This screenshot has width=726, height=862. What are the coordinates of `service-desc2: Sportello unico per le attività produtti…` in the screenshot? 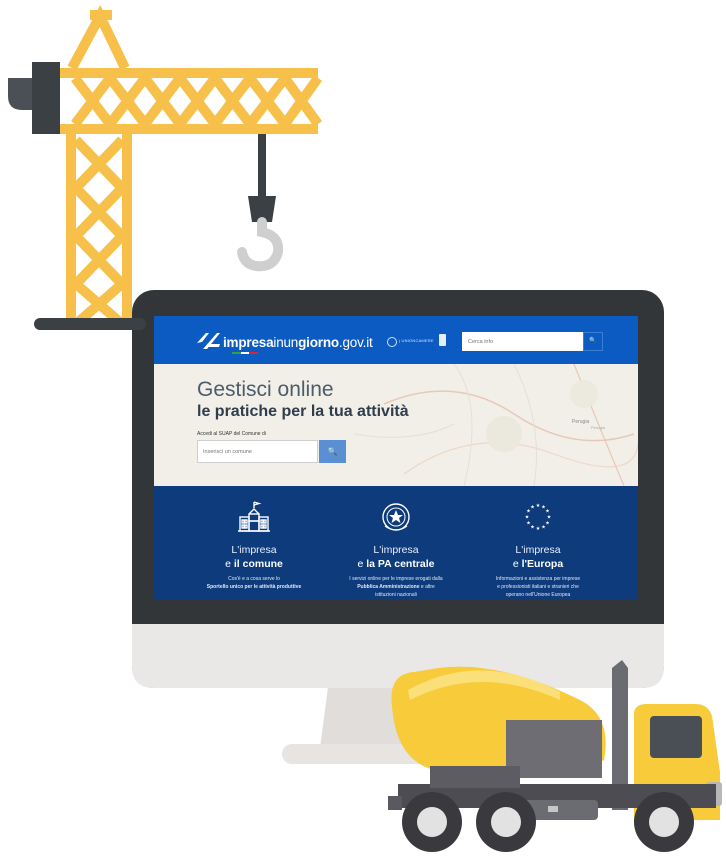 It's located at (254, 587).